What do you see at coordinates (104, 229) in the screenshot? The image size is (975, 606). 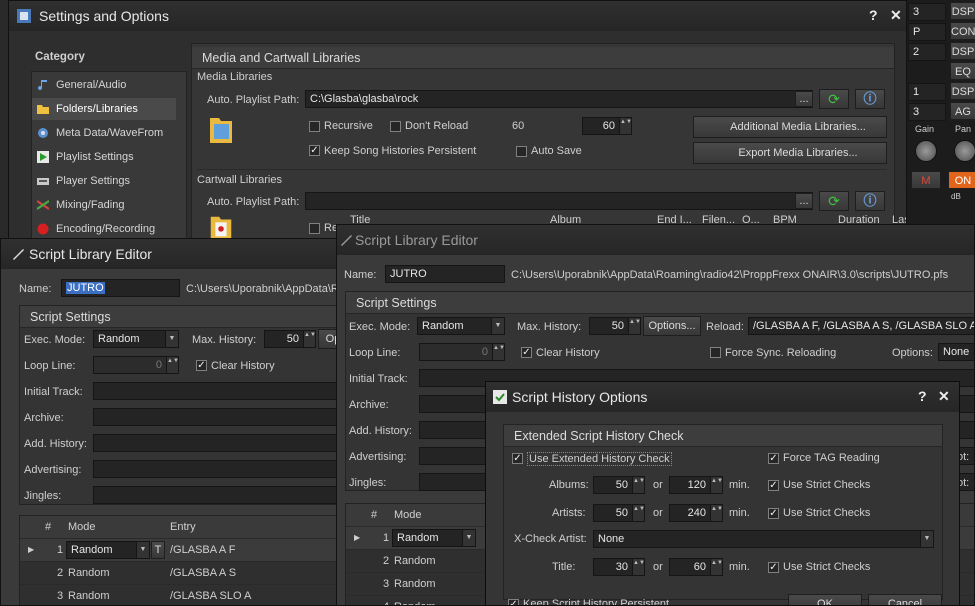 I see `category-encoding-recording: Encoding/Recording` at bounding box center [104, 229].